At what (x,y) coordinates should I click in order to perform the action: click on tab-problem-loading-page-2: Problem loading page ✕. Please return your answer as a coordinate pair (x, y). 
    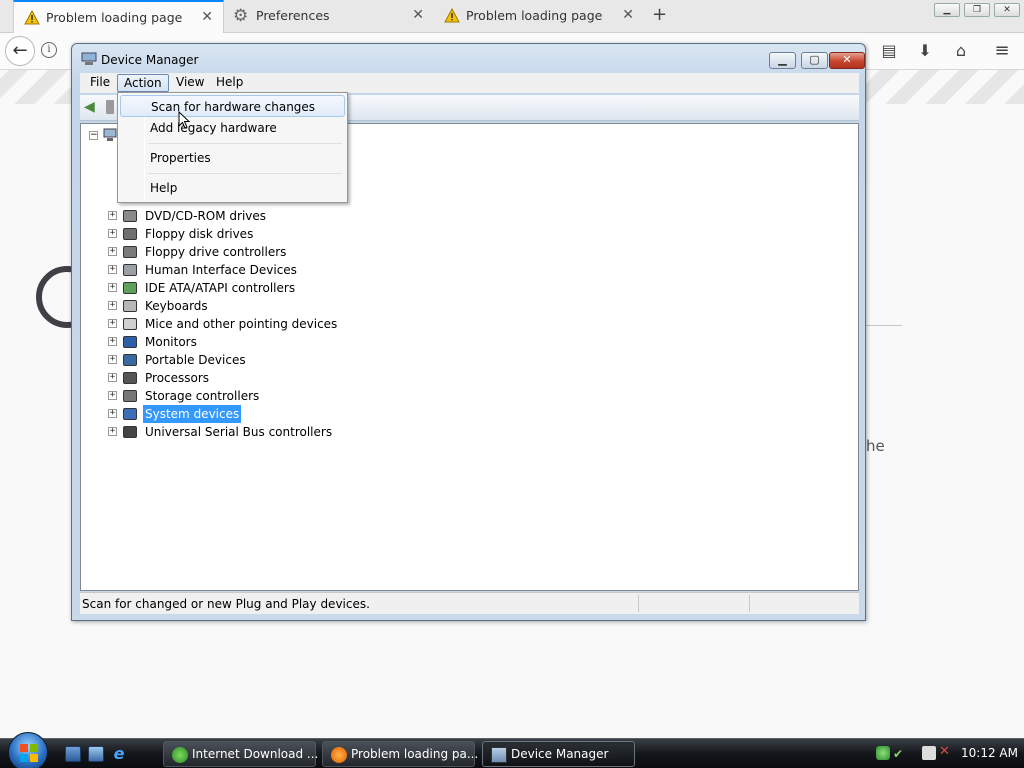
    Looking at the image, I should click on (539, 16).